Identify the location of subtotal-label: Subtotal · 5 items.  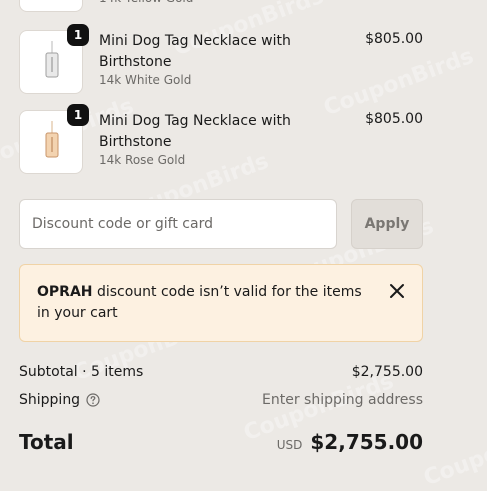
(81, 372).